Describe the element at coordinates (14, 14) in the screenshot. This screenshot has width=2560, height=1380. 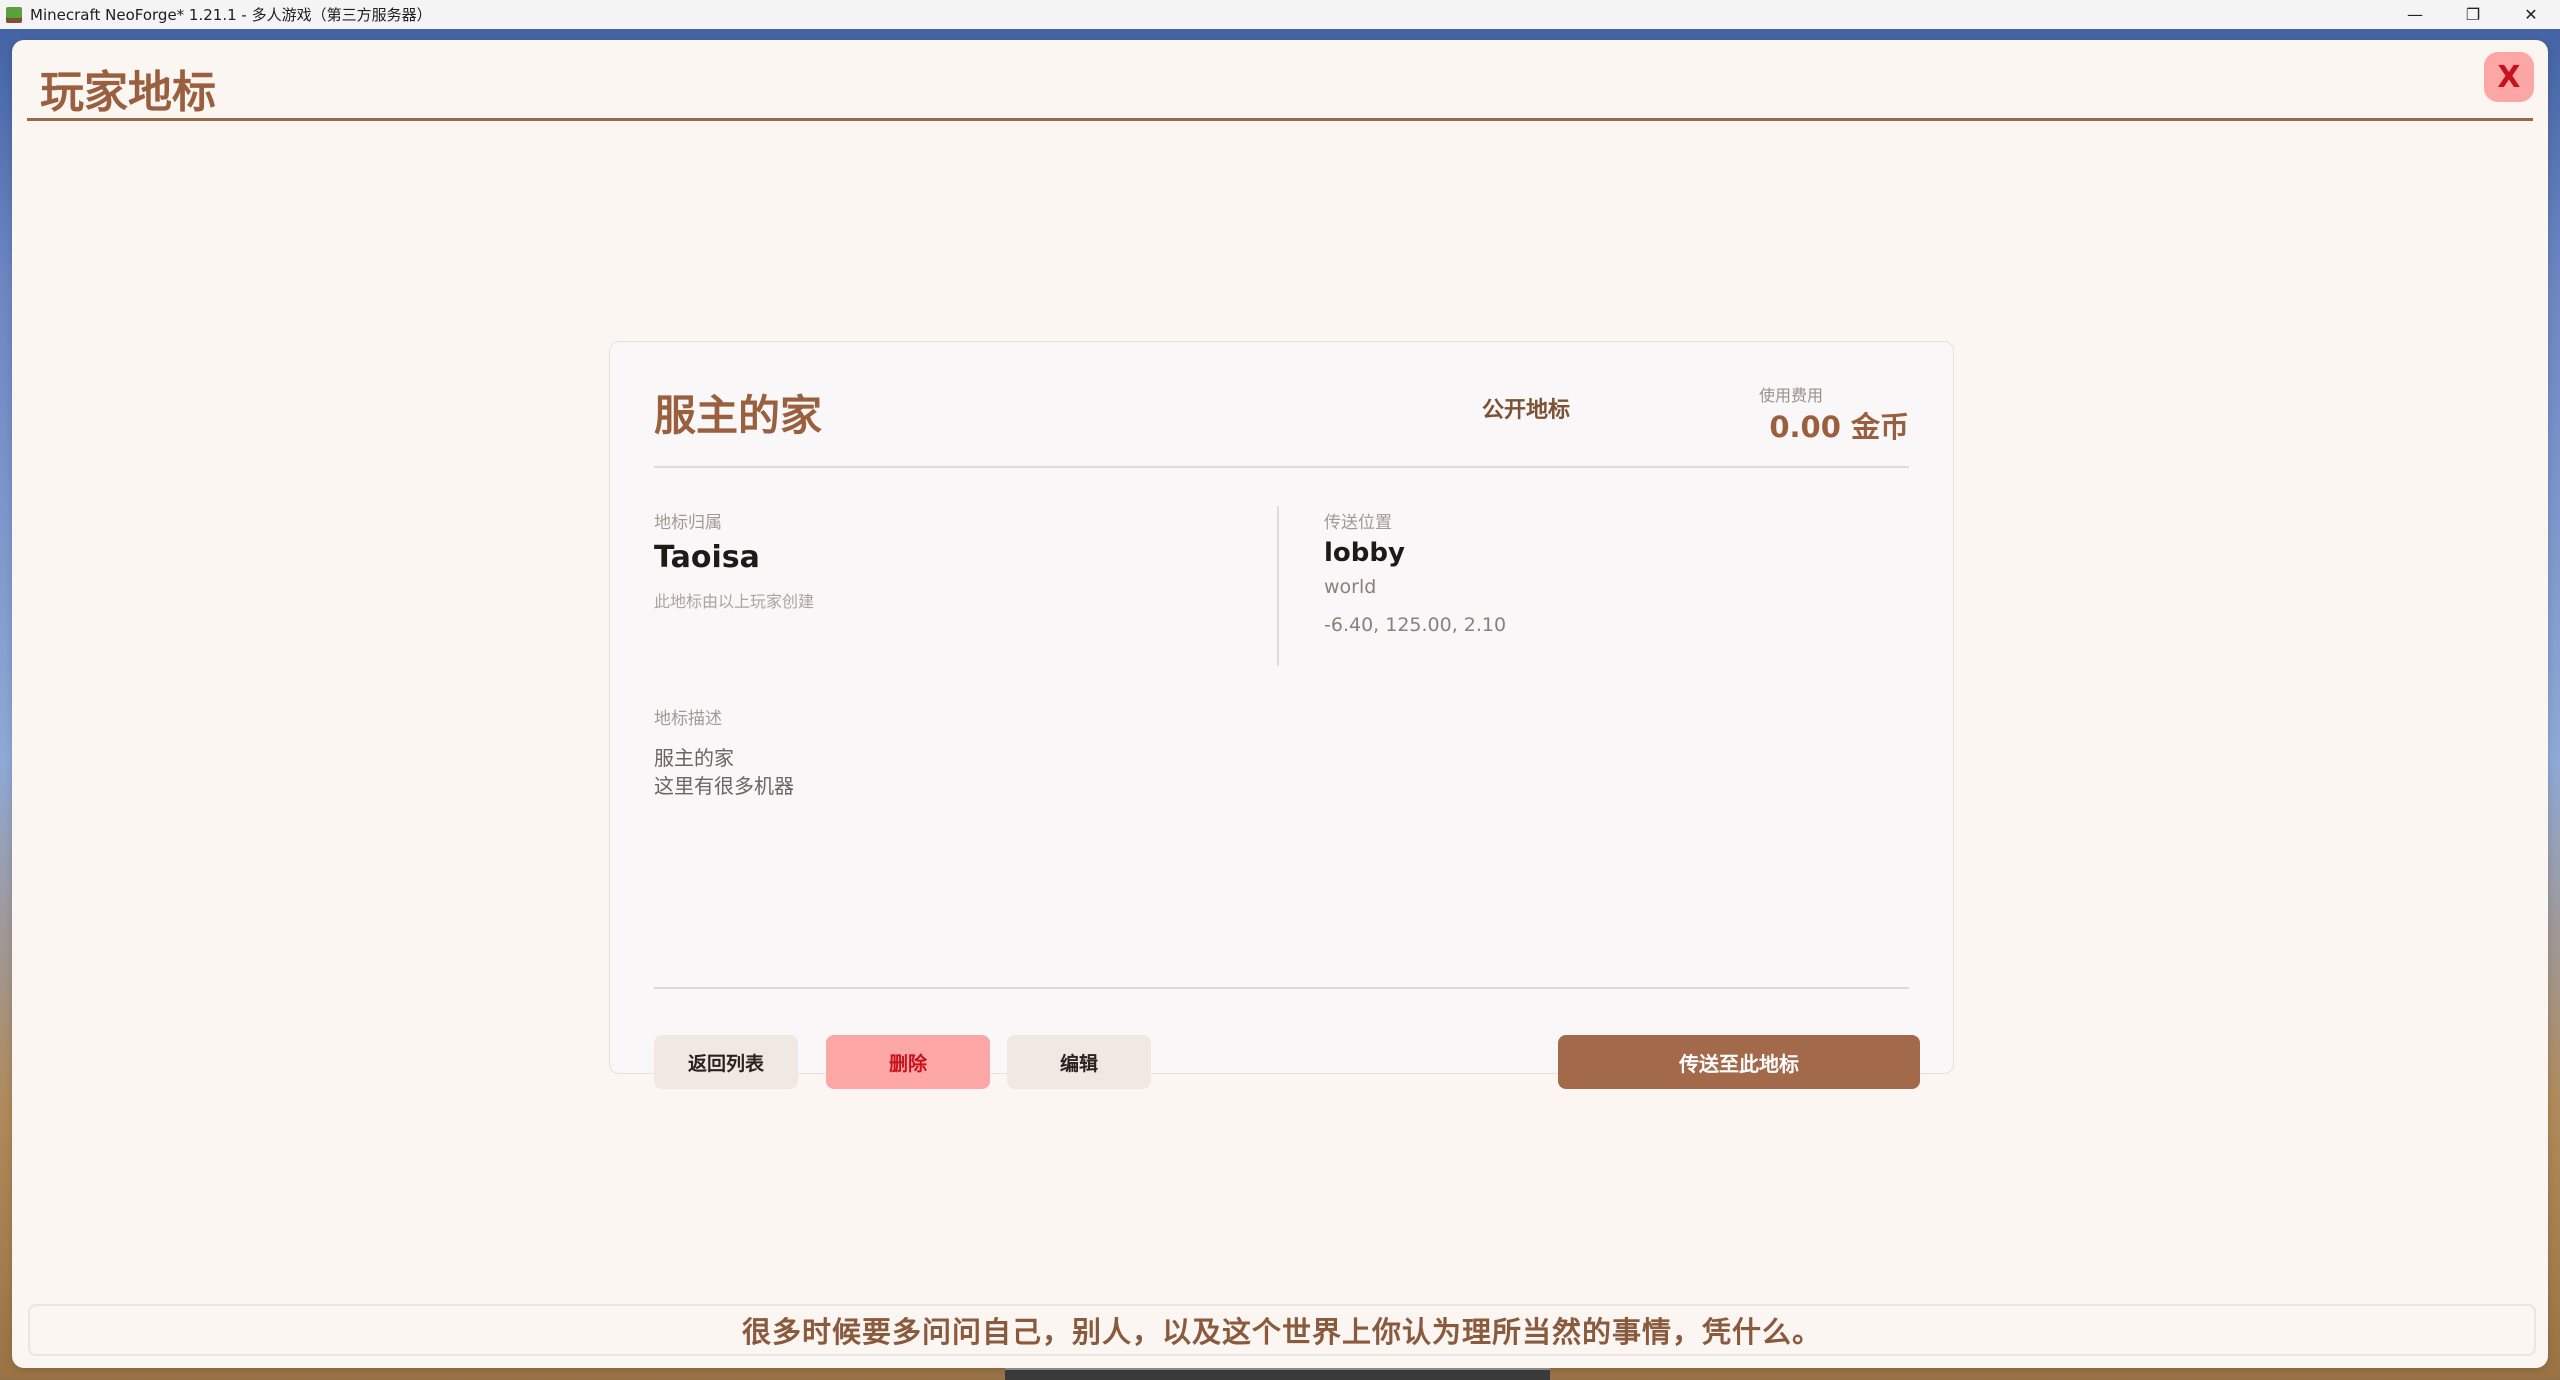
I see `minecraft-app-icon` at that location.